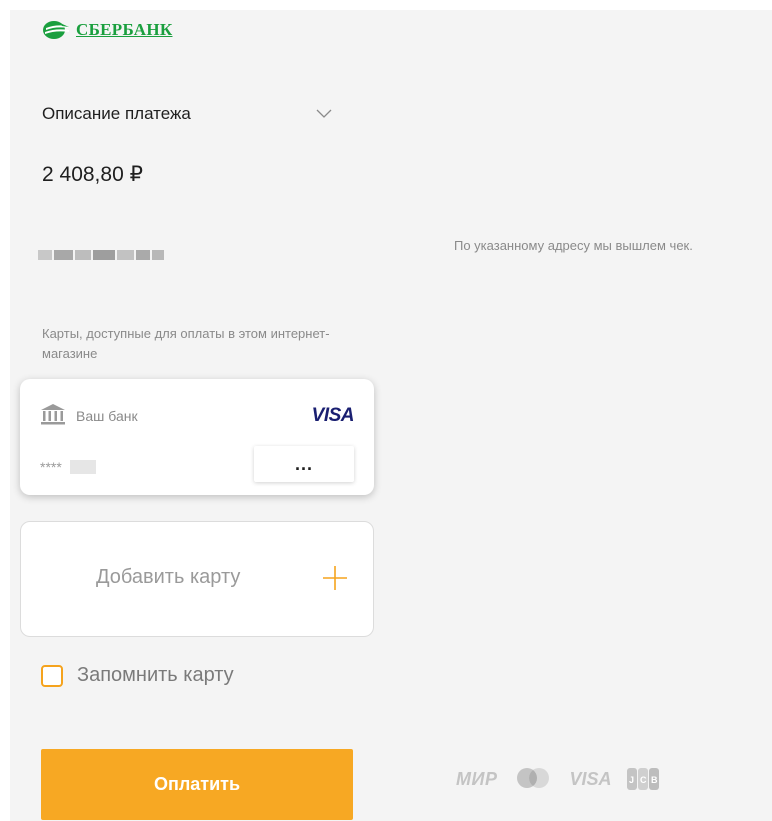  I want to click on add-card-label: Добавить карту, so click(168, 577).